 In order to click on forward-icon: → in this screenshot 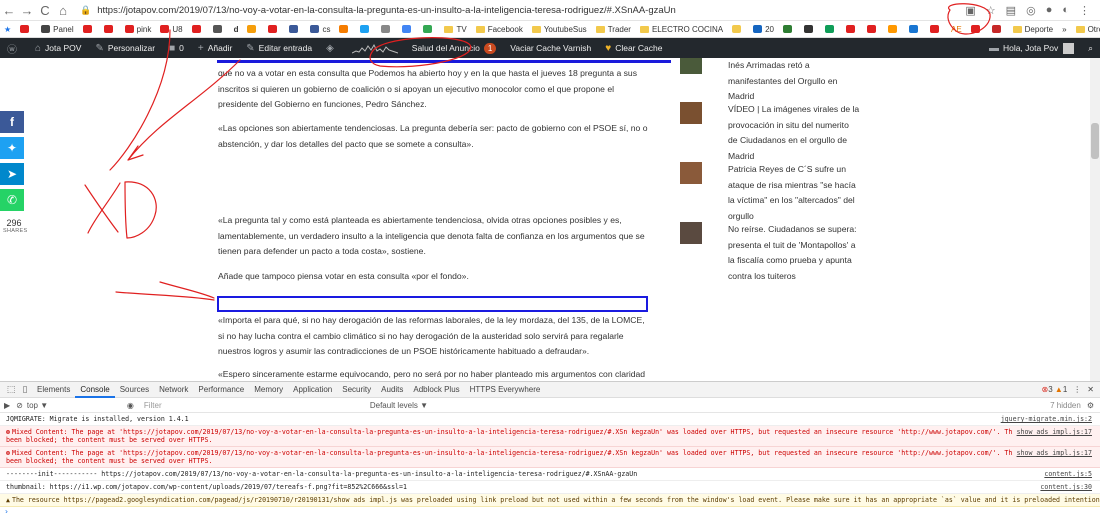, I will do `click(27, 10)`.